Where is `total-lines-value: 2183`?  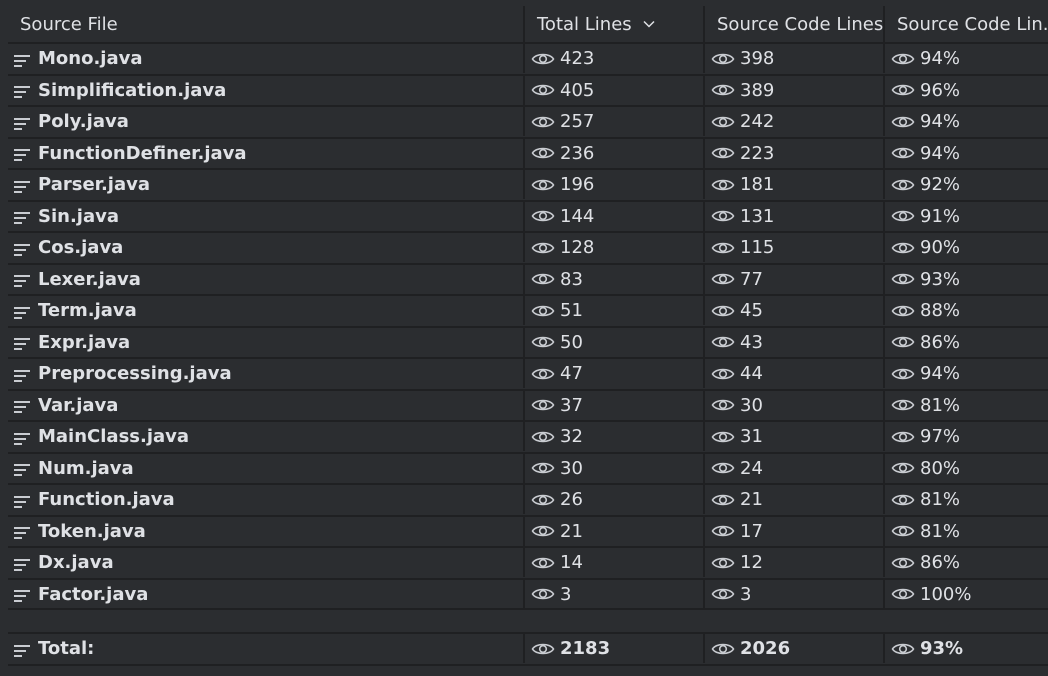
total-lines-value: 2183 is located at coordinates (585, 648).